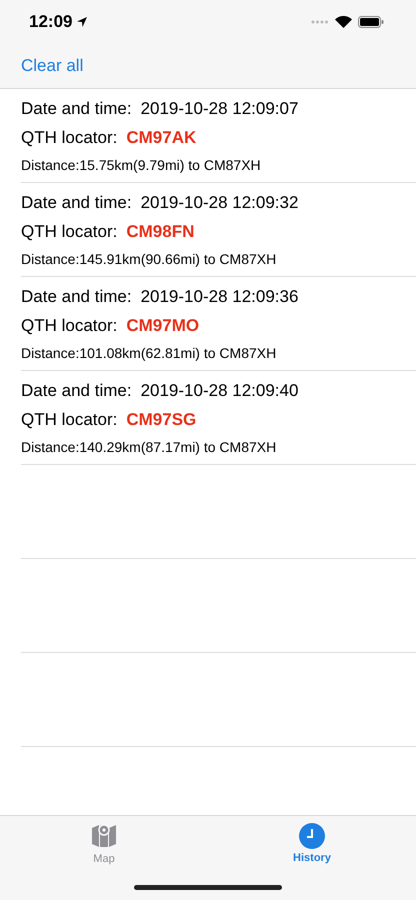 The height and width of the screenshot is (900, 416). Describe the element at coordinates (52, 66) in the screenshot. I see `clear-all-button: Clear all` at that location.